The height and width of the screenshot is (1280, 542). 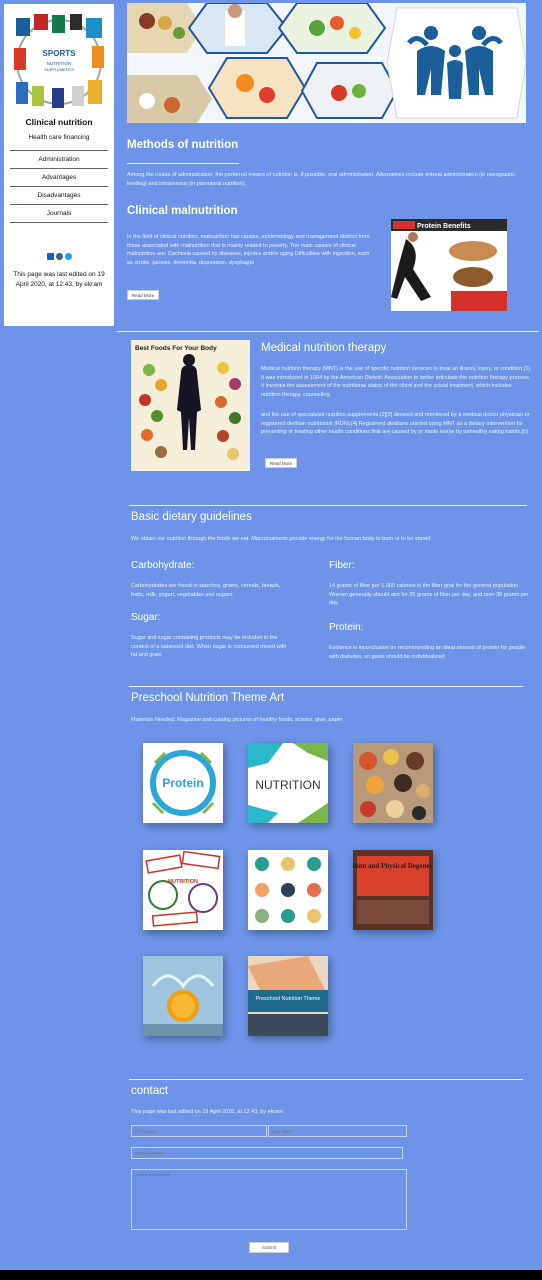 What do you see at coordinates (183, 996) in the screenshot?
I see `orange-splash-tile` at bounding box center [183, 996].